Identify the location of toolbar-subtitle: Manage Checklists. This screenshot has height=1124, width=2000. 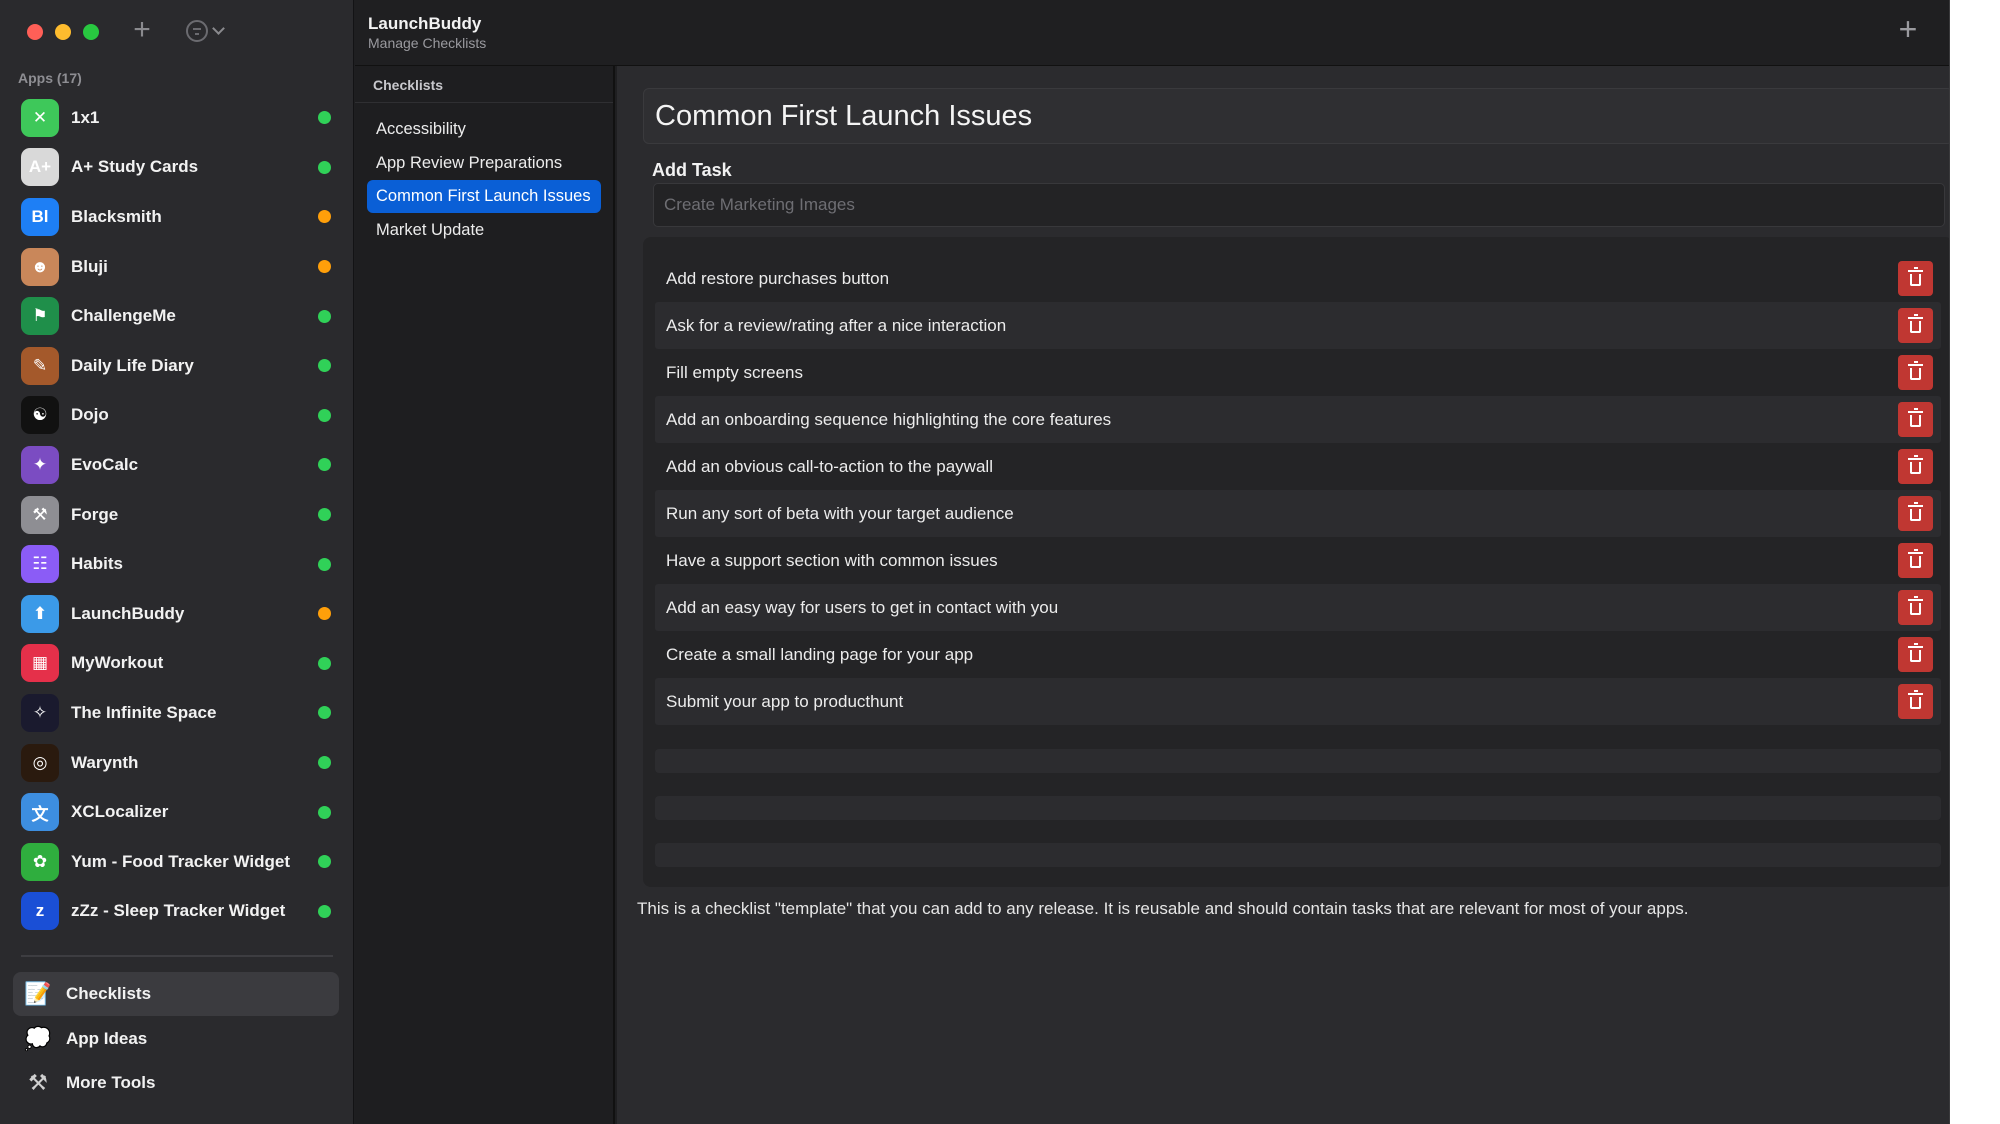
(427, 43).